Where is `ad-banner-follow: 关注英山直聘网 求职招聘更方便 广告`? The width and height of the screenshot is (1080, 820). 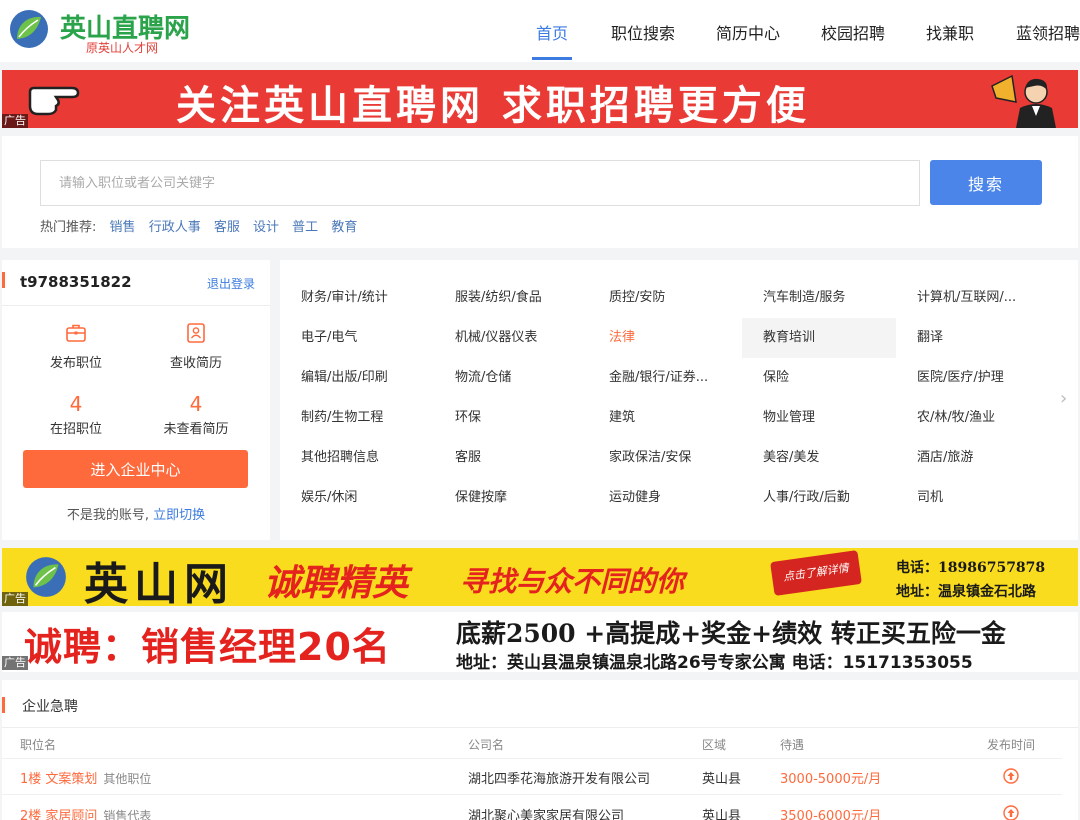
ad-banner-follow: 关注英山直聘网 求职招聘更方便 广告 is located at coordinates (540, 99).